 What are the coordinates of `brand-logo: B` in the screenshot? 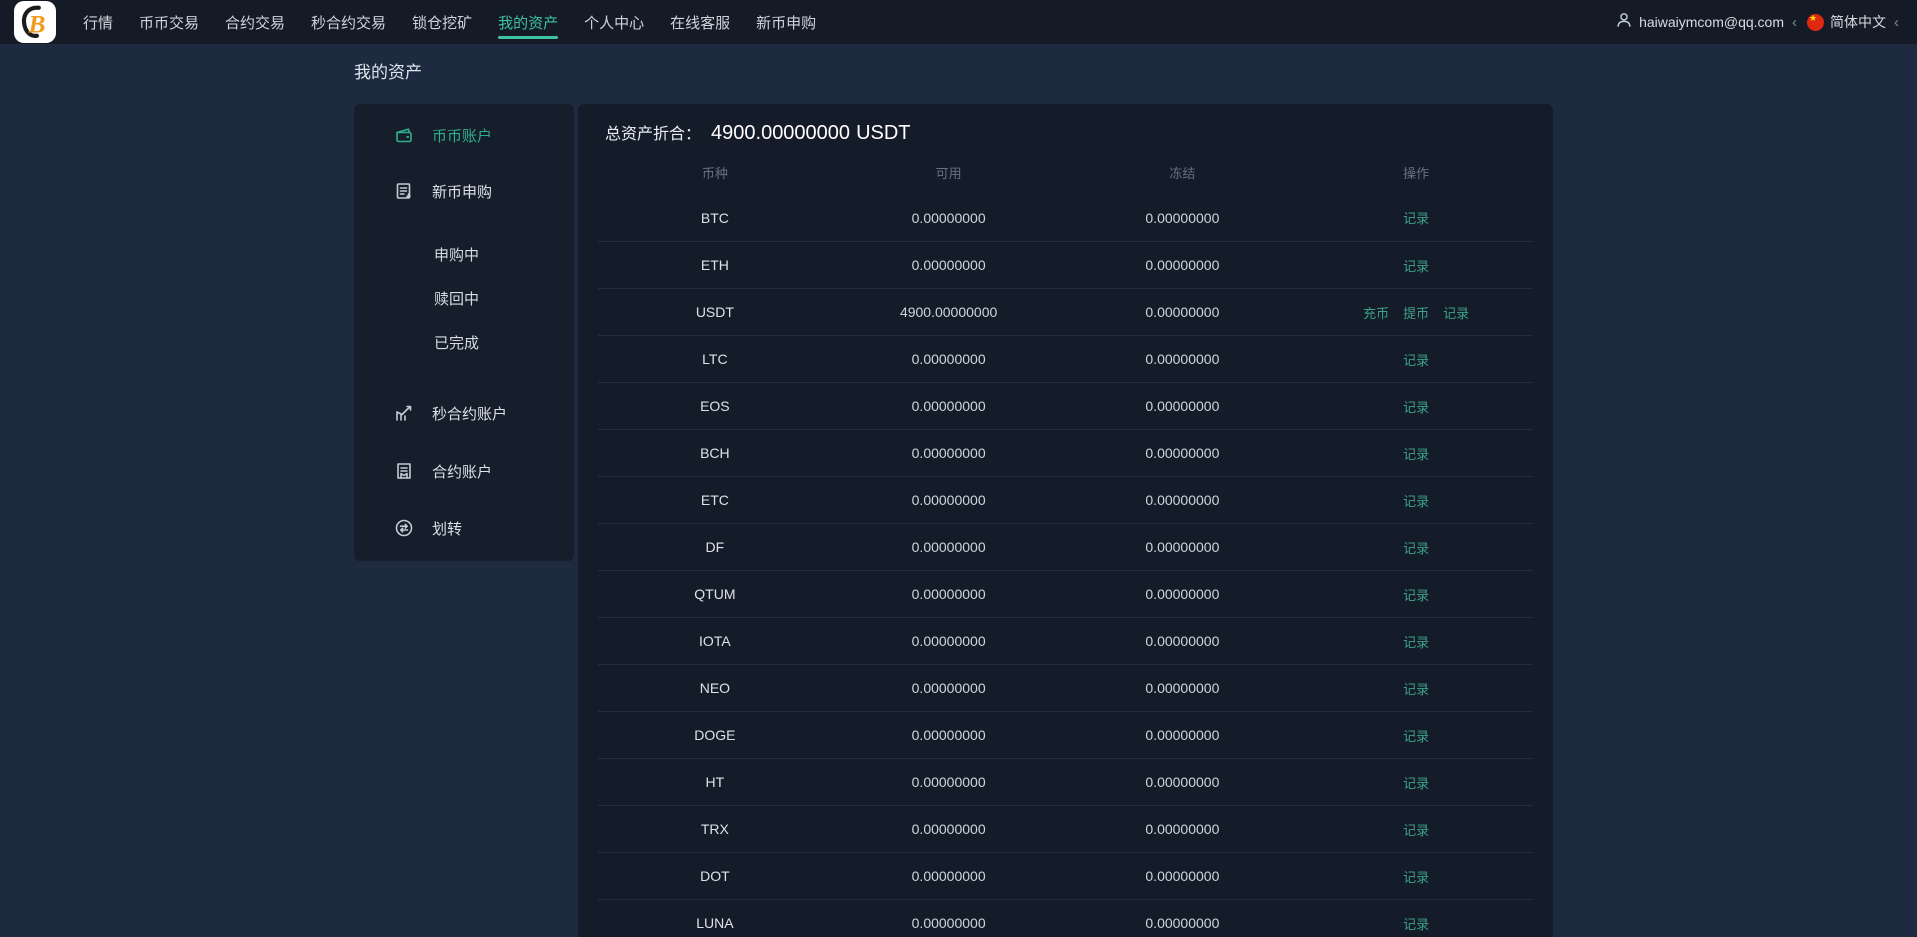 It's located at (35, 22).